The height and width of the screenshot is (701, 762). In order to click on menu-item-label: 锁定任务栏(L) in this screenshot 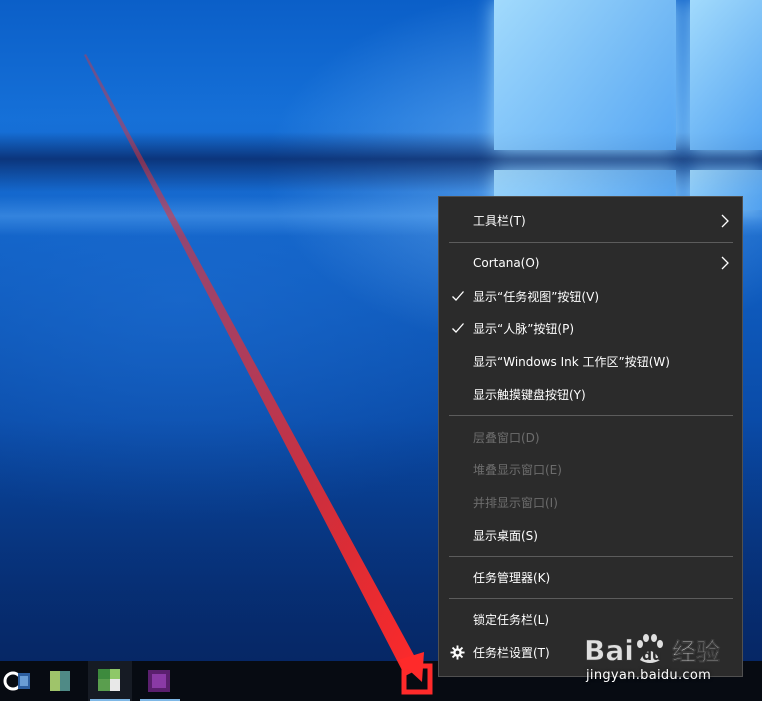, I will do `click(511, 620)`.